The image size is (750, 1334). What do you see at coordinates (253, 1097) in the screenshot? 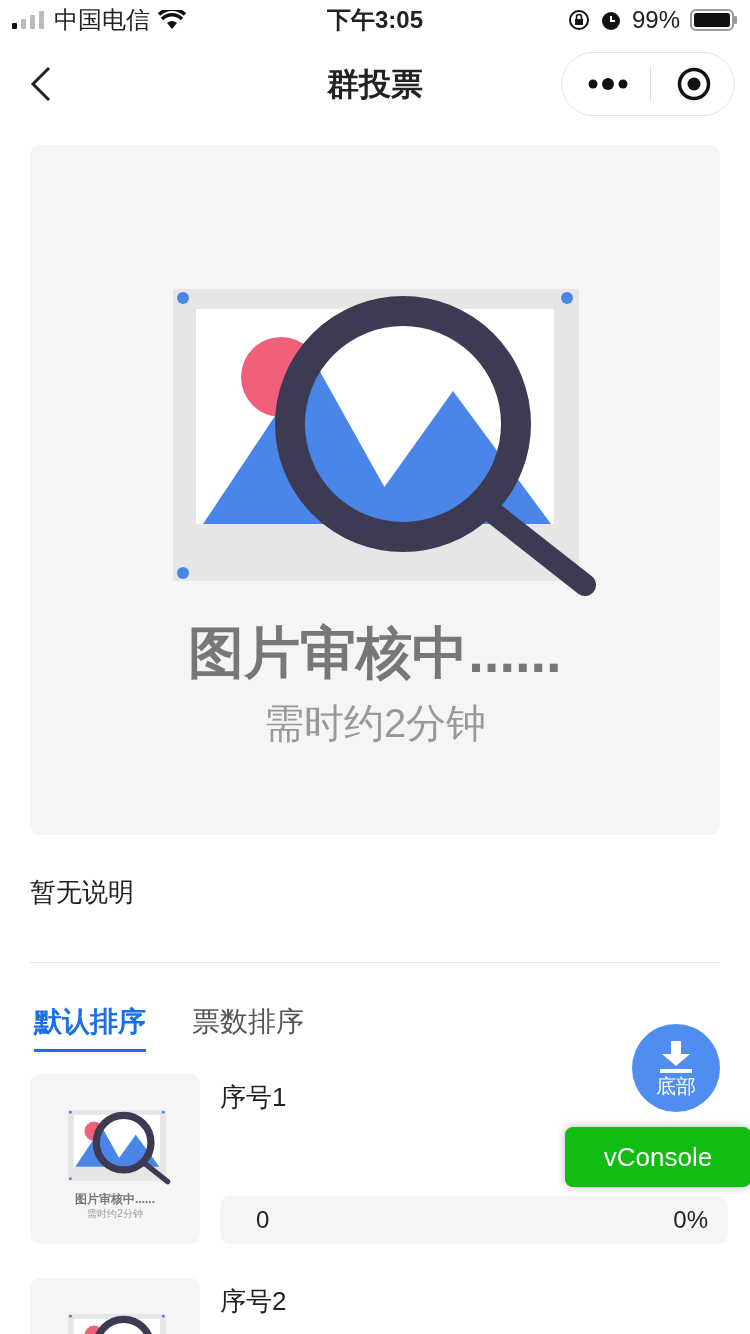
I see `item-title: 序号1` at bounding box center [253, 1097].